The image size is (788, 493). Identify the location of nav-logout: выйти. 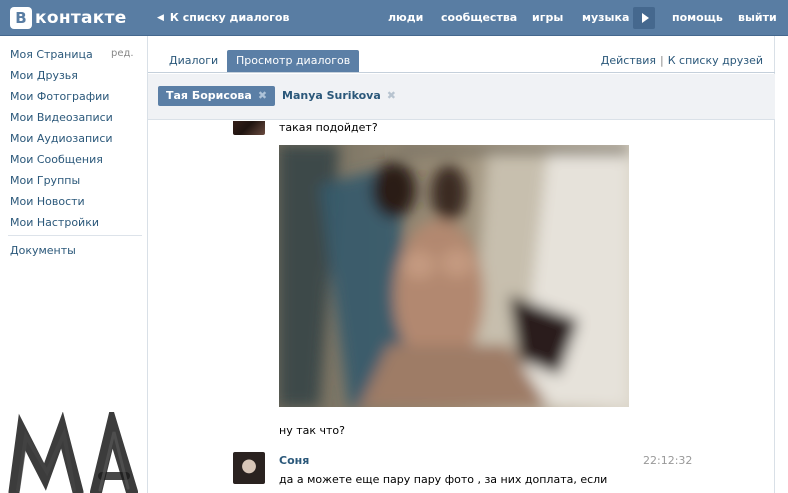
(757, 17).